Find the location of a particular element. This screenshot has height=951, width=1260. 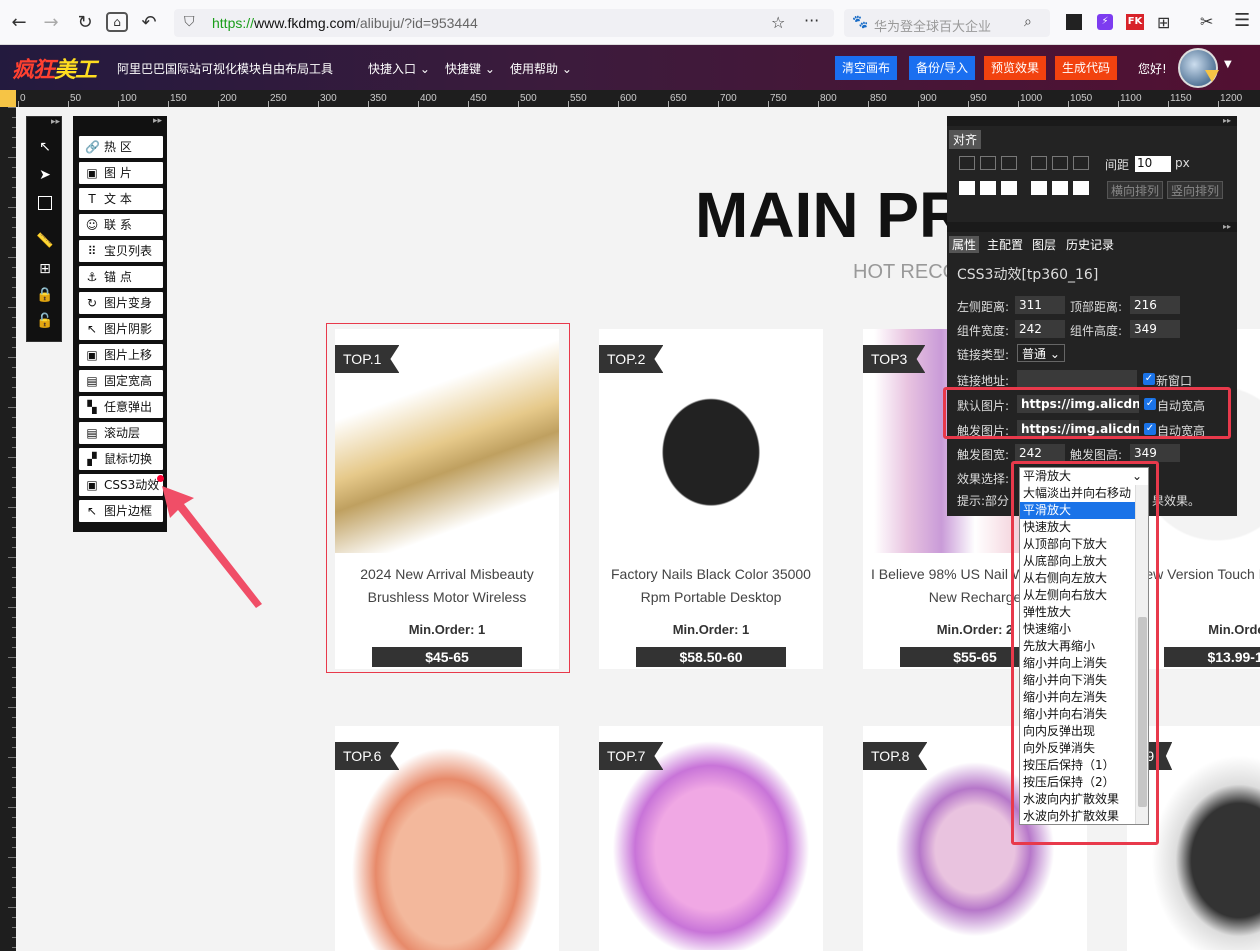

hamburger-menu-icon: ☰ is located at coordinates (1242, 20).